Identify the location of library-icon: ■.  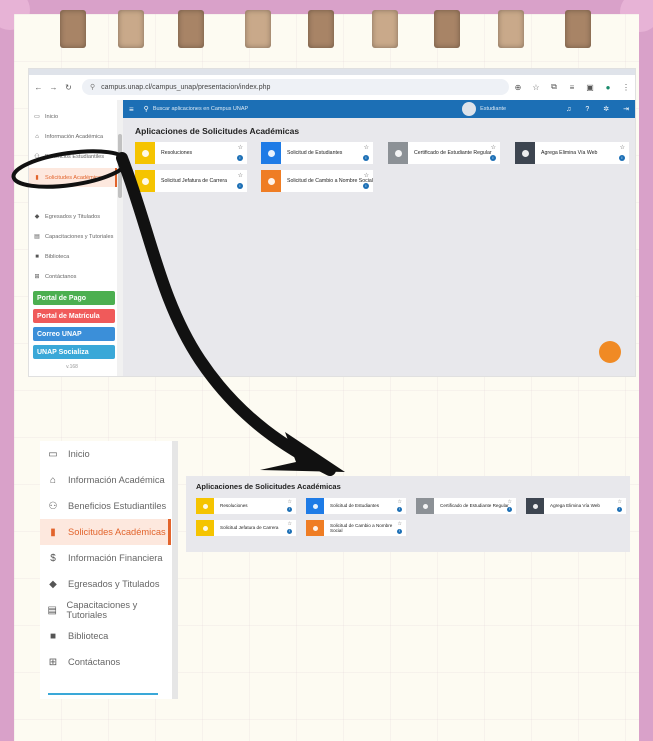
(37, 256).